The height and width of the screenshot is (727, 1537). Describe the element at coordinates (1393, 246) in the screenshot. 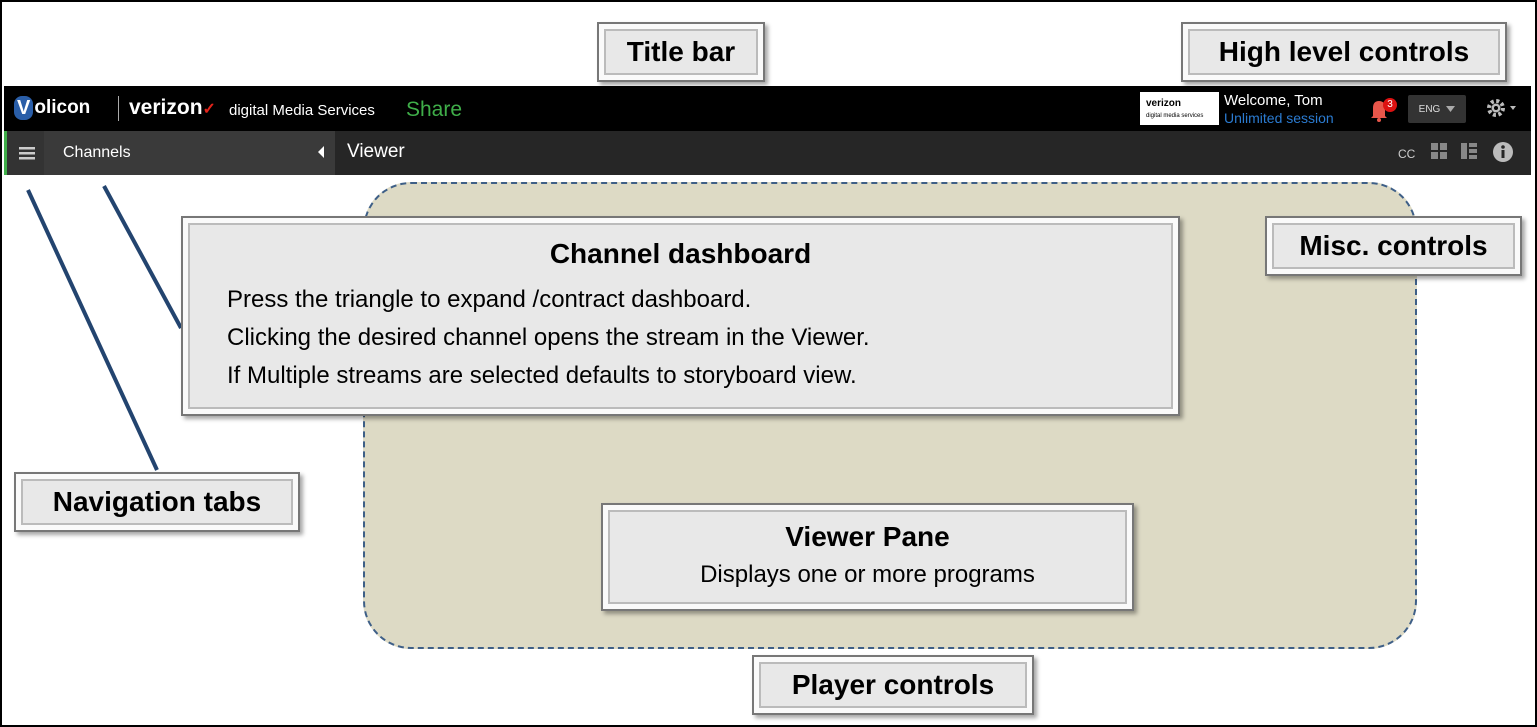

I see `callout-misc-controls: Misc. controls` at that location.